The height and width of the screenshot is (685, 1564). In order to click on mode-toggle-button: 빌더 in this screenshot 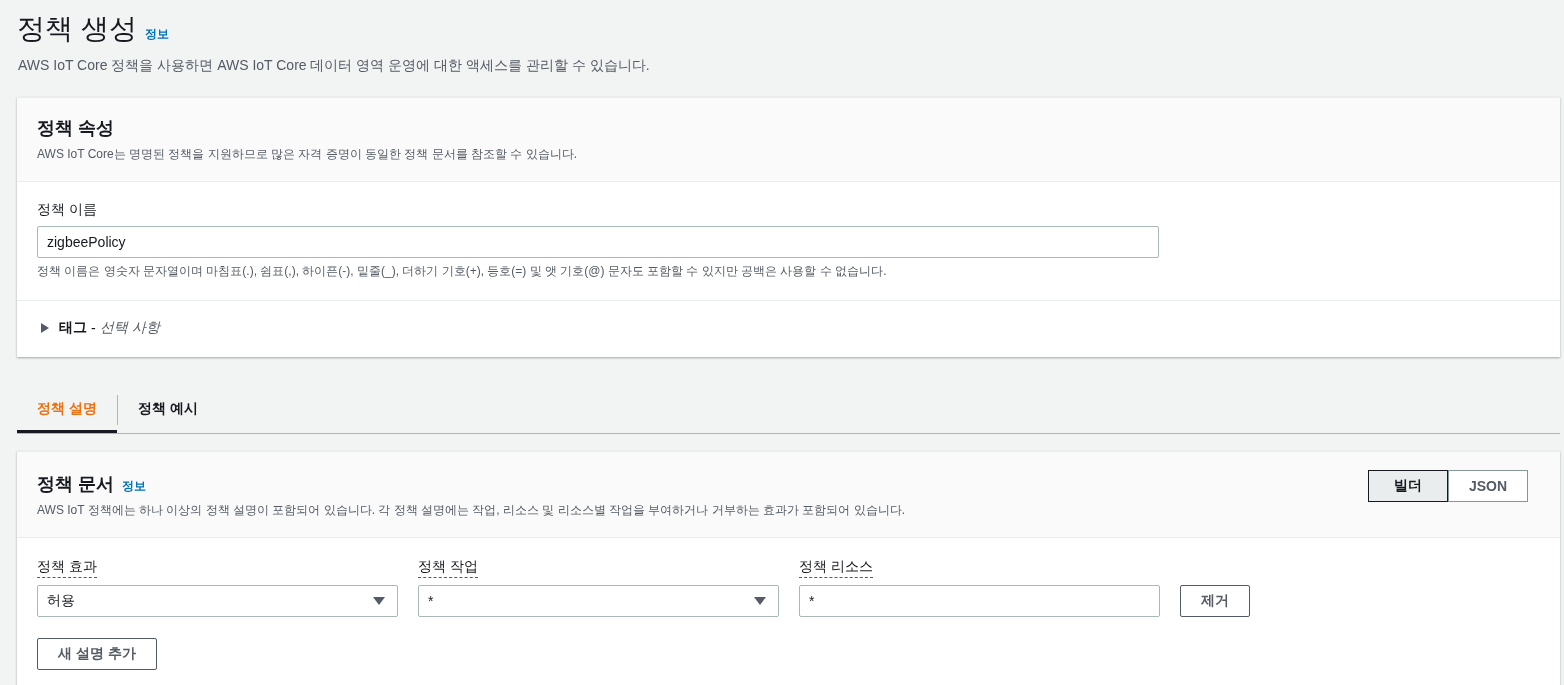, I will do `click(1408, 486)`.